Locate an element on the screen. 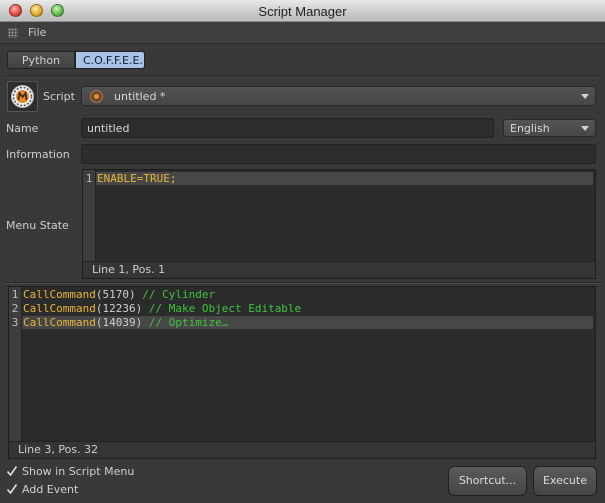  title-bar: Script Manager is located at coordinates (302, 11).